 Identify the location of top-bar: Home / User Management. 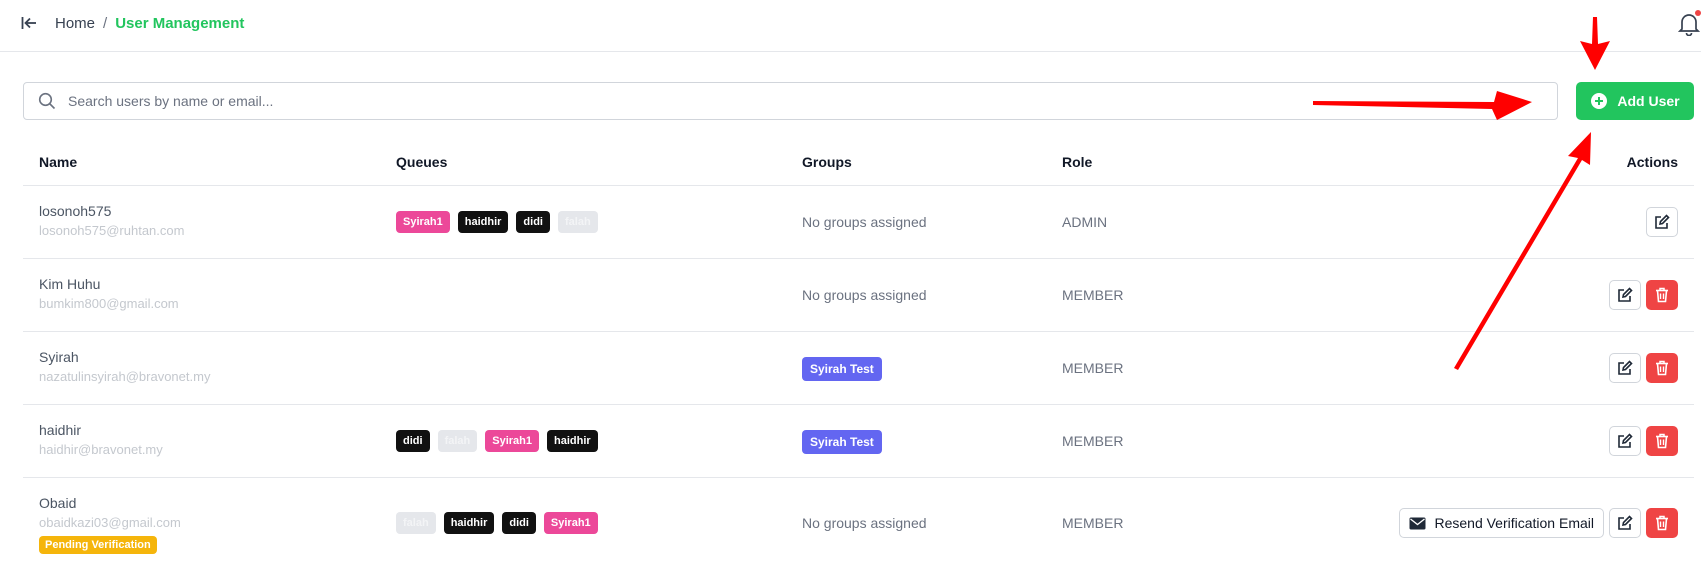
(850, 26).